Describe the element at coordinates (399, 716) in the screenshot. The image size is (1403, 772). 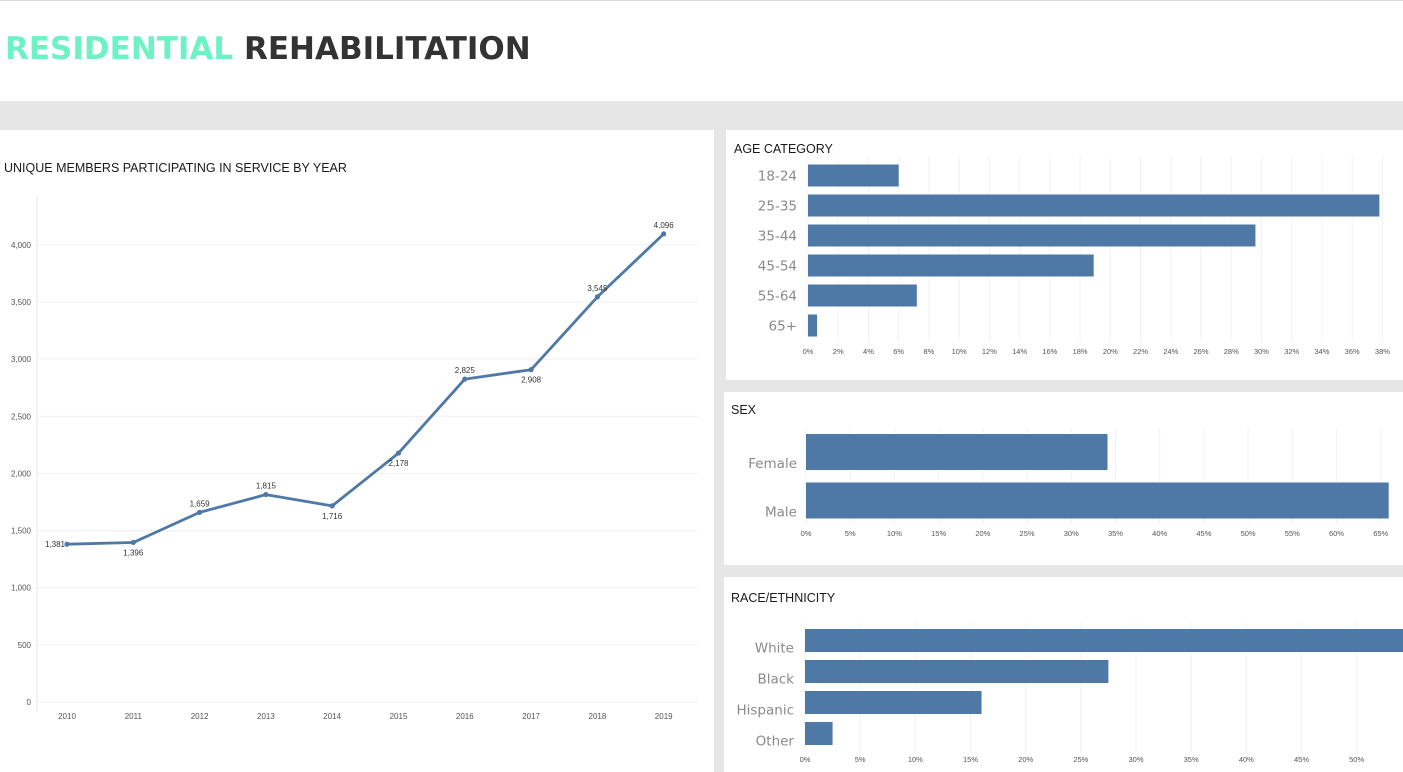
I see `x-tick-label: 2015` at that location.